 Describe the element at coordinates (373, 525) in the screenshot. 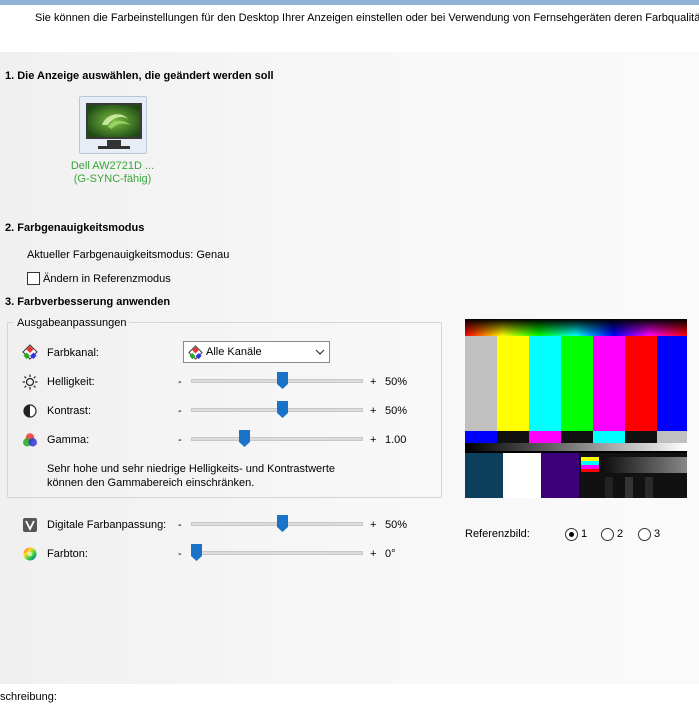

I see `digital-vibrance-plus: +` at that location.